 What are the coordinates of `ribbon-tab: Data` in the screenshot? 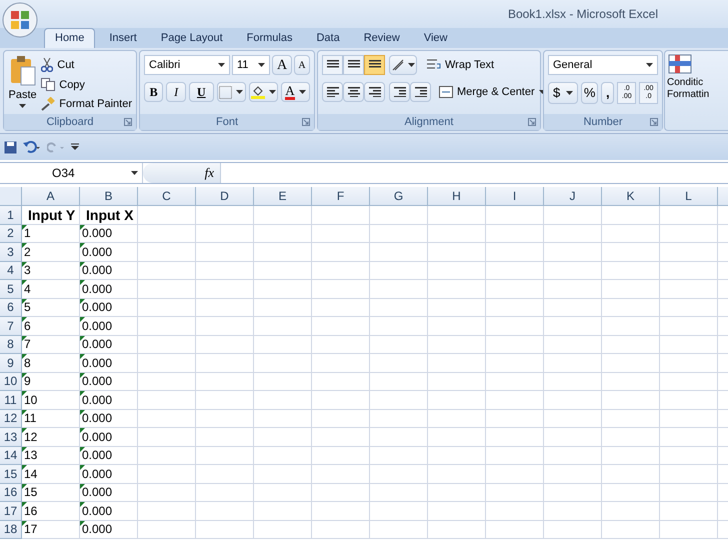 It's located at (328, 38).